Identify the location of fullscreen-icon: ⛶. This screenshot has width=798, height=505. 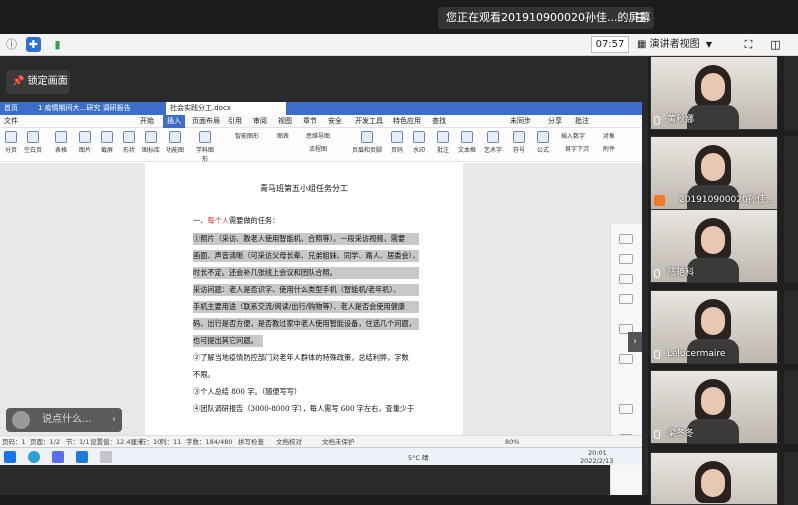
(748, 44).